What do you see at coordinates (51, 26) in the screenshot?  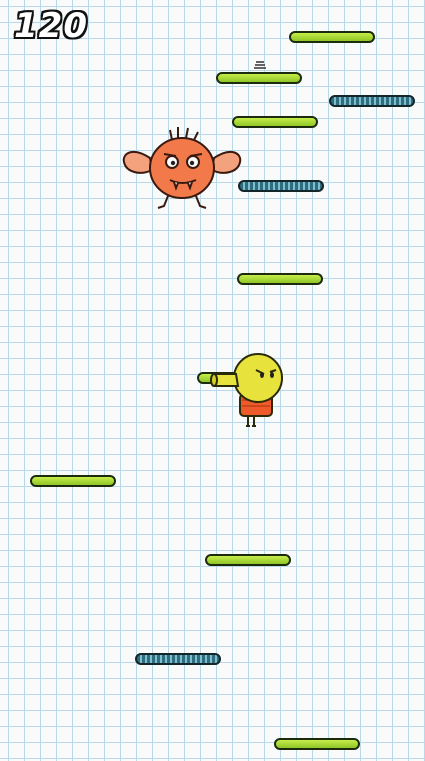 I see `score-counter: 120` at bounding box center [51, 26].